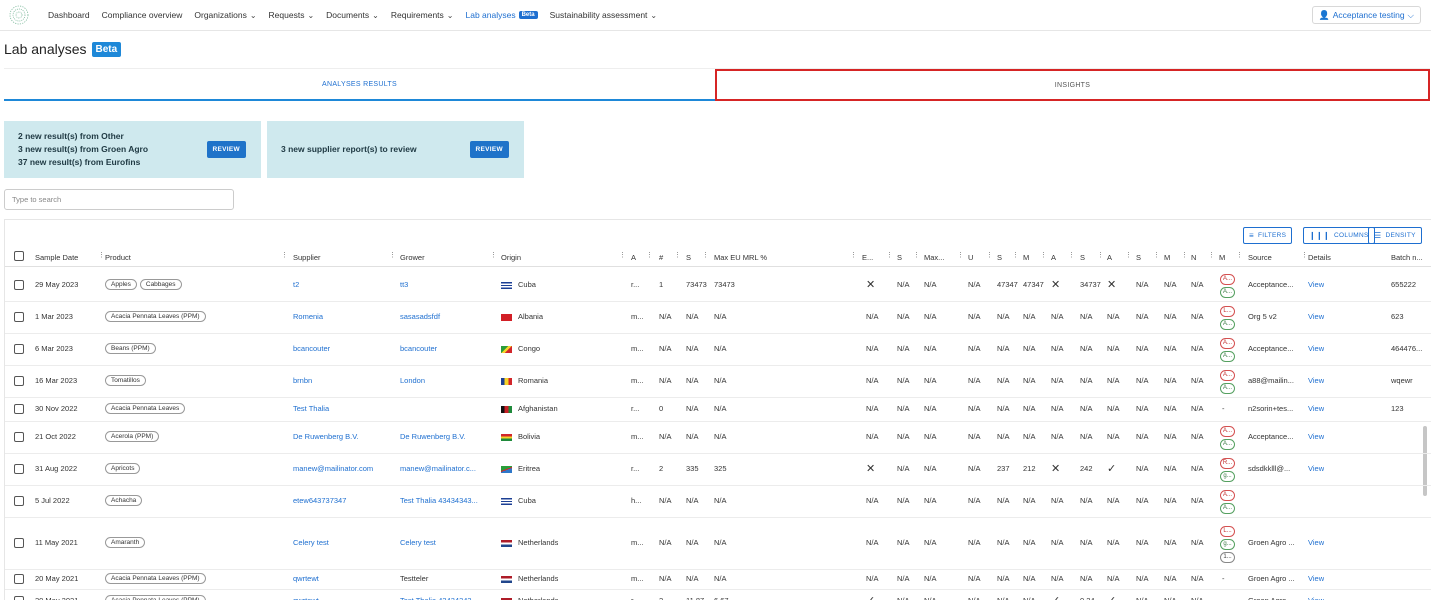 This screenshot has height=600, width=1431. I want to click on nav-item-dashboard: Dashboard, so click(69, 15).